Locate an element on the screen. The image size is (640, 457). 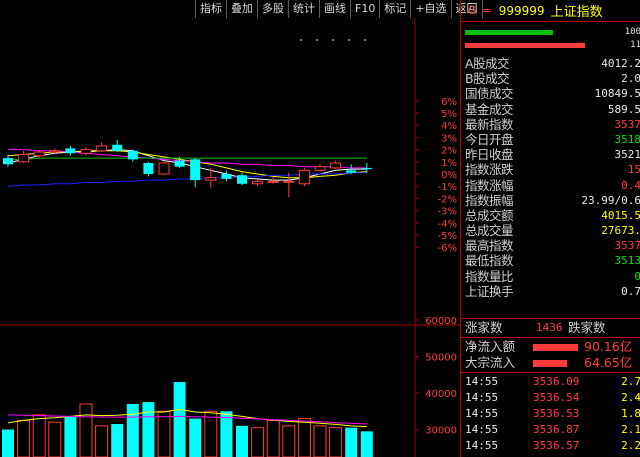
stat-row: 最新指数 3537 is located at coordinates (550, 124).